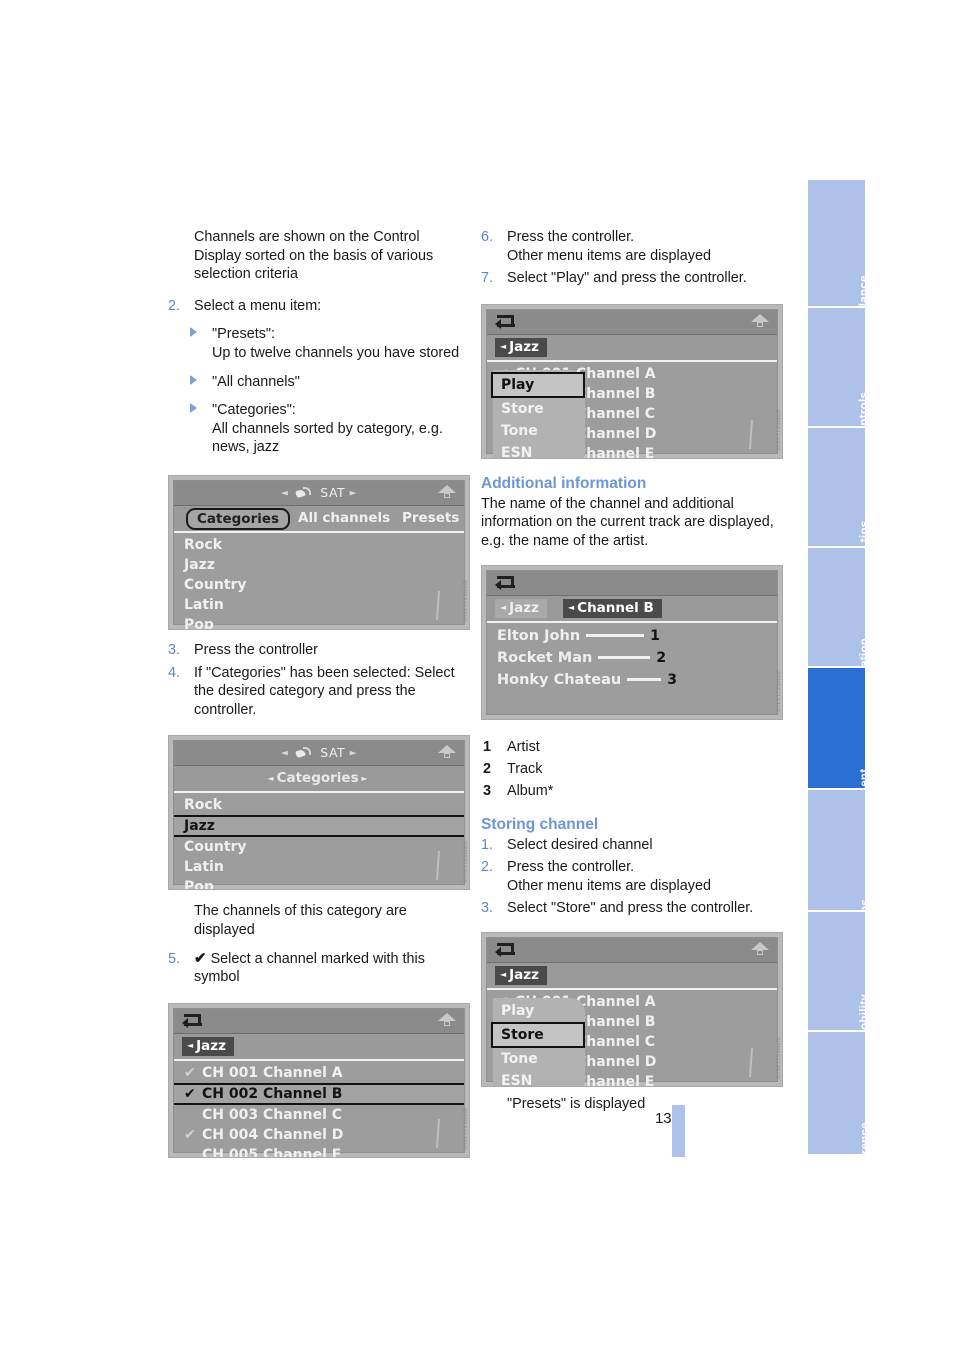  I want to click on info-row-index: 2, so click(661, 657).